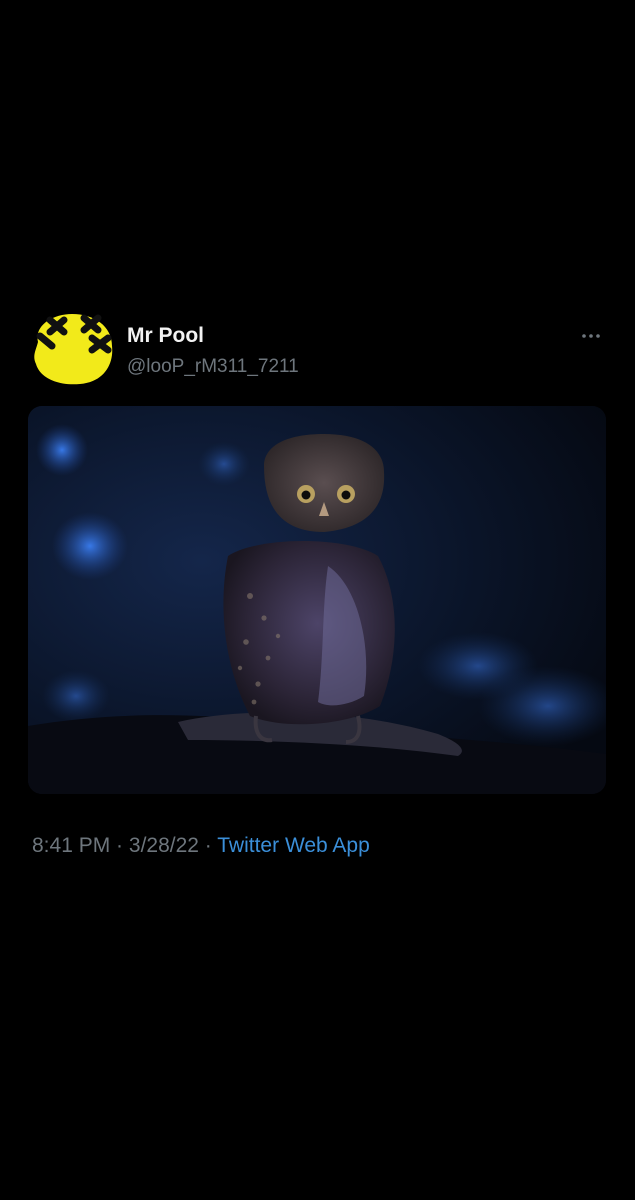  Describe the element at coordinates (213, 367) in the screenshot. I see `user-handle: @looP_rM311_7211` at that location.